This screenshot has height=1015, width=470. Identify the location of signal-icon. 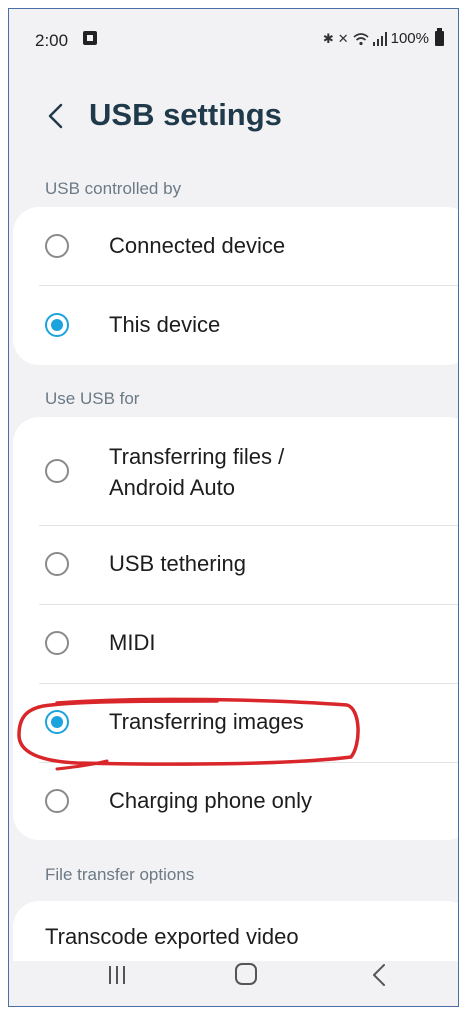
(379, 38).